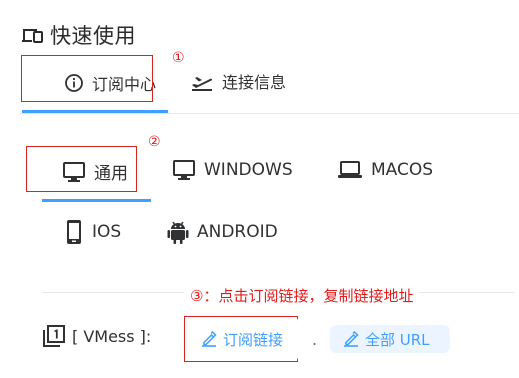 The image size is (519, 378). Describe the element at coordinates (397, 339) in the screenshot. I see `all-url-label: 全部 URL` at that location.